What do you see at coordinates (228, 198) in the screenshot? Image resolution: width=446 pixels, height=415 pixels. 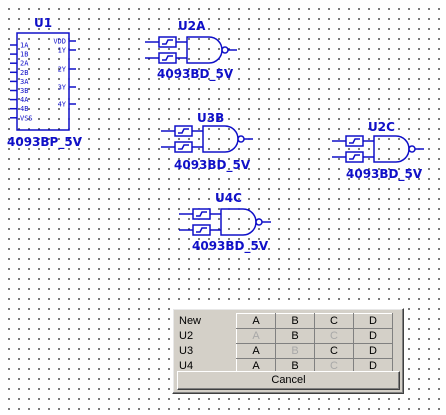 I see `u4c-ref-label: U4C` at bounding box center [228, 198].